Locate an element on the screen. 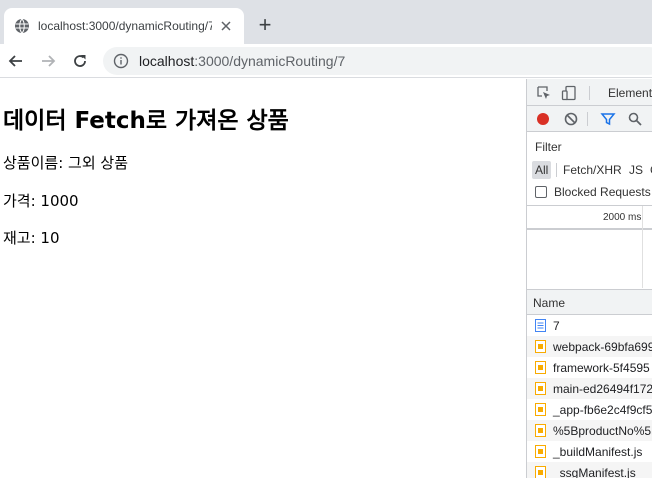 The image size is (652, 478). network-toolbar is located at coordinates (589, 119).